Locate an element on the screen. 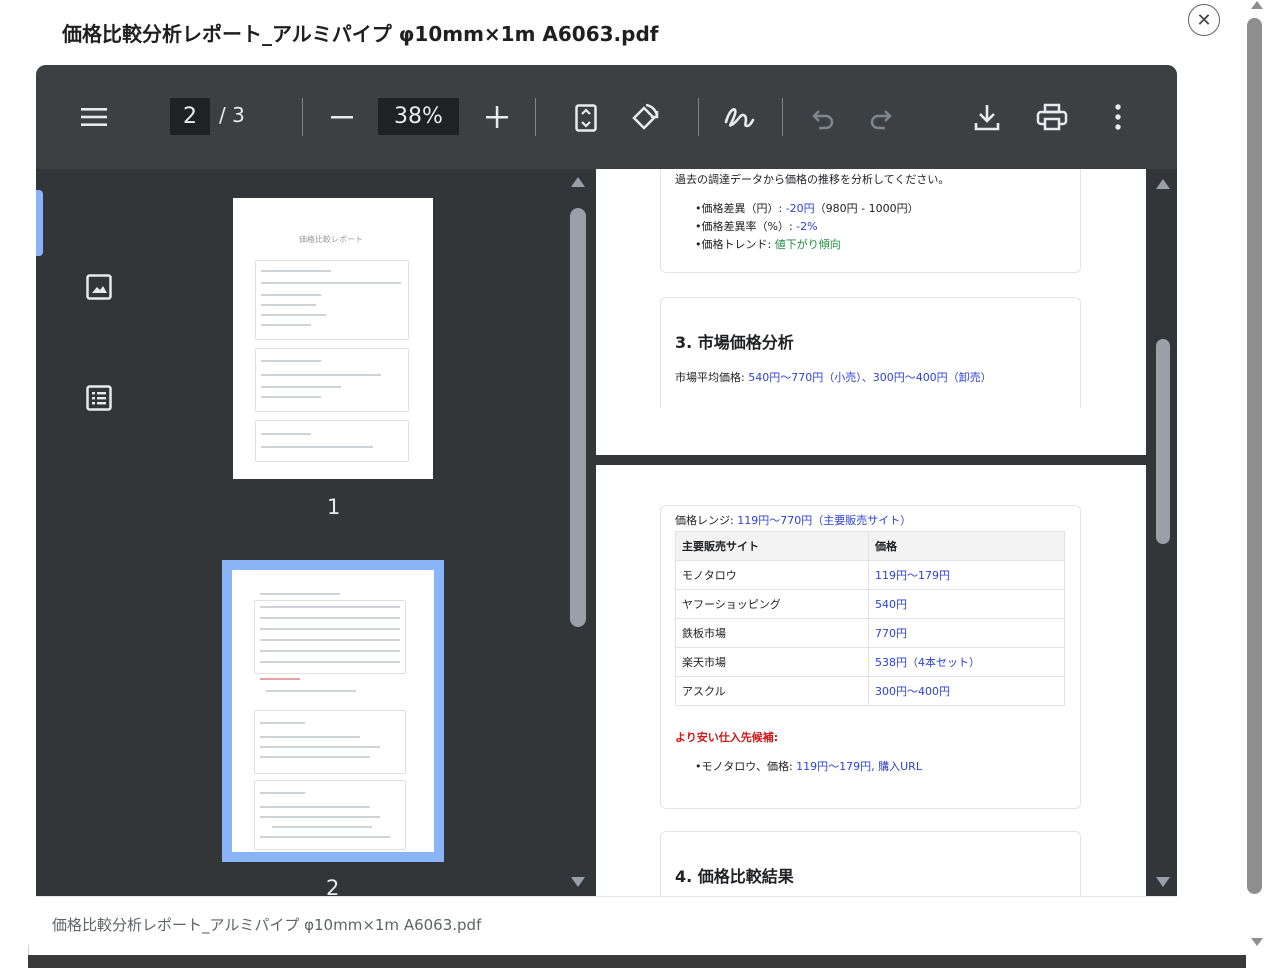 The image size is (1276, 968). table-row: アスクル 300円〜400円 is located at coordinates (870, 691).